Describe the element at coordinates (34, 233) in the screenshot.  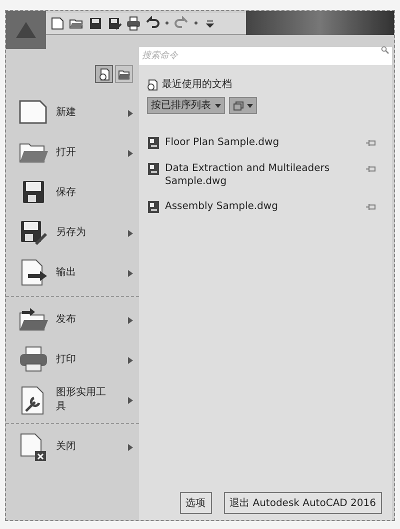
I see `floppy-disk-pencil-icon` at that location.